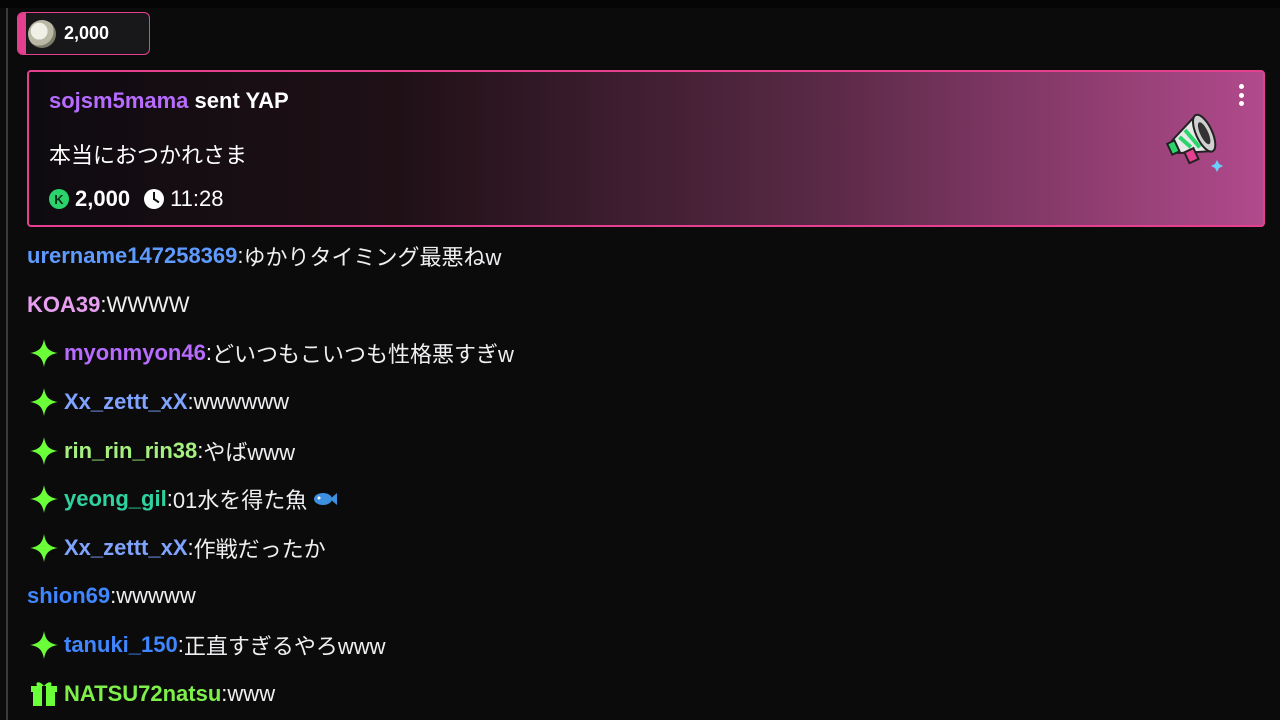 This screenshot has width=1280, height=720. Describe the element at coordinates (103, 198) in the screenshot. I see `yap-amount: 2,000` at that location.